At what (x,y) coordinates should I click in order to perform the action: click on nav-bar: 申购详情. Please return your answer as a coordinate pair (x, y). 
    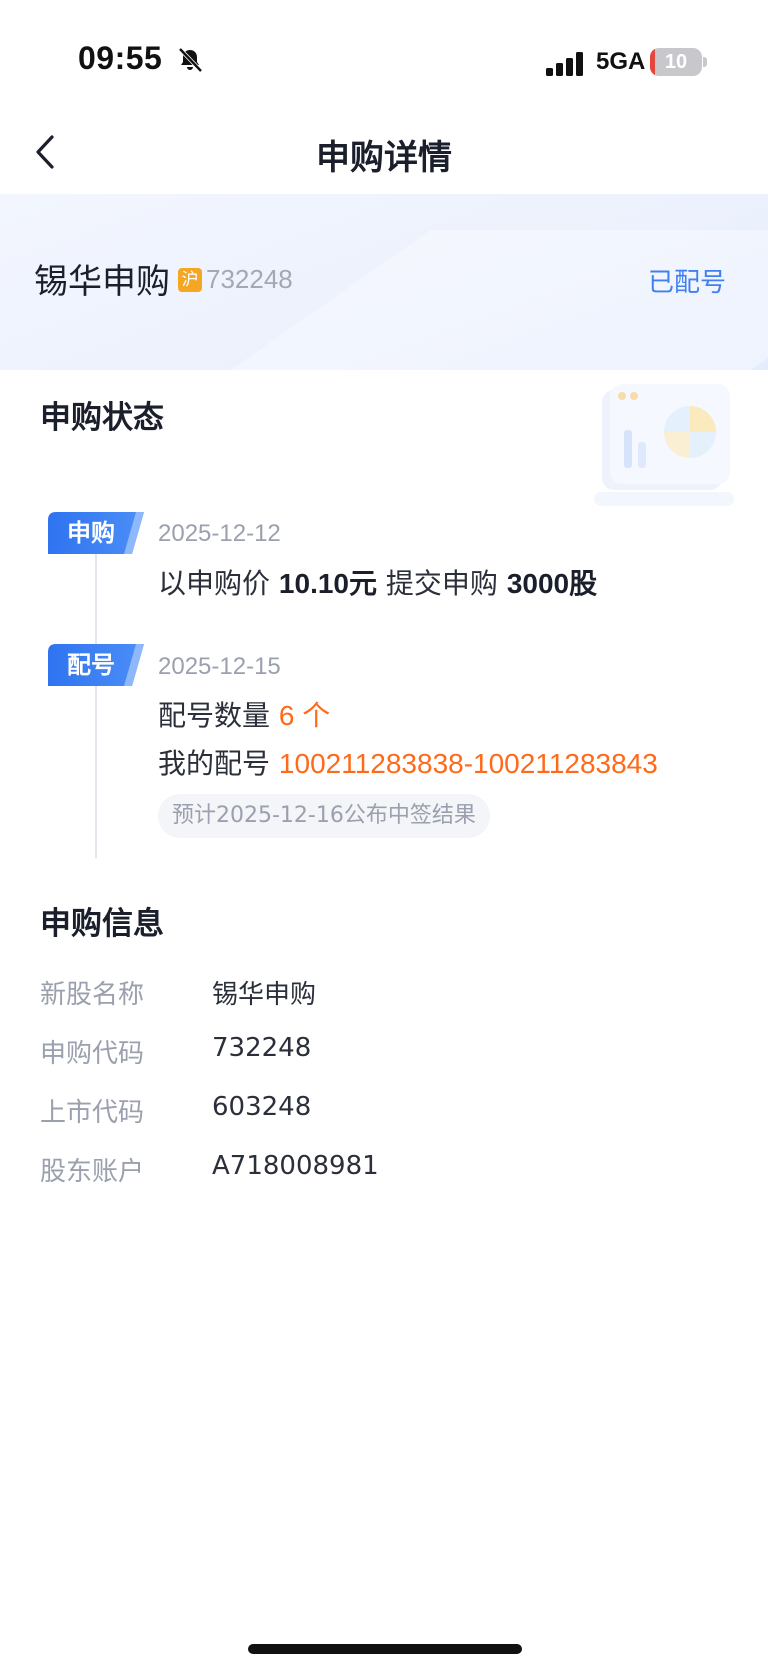
    Looking at the image, I should click on (384, 152).